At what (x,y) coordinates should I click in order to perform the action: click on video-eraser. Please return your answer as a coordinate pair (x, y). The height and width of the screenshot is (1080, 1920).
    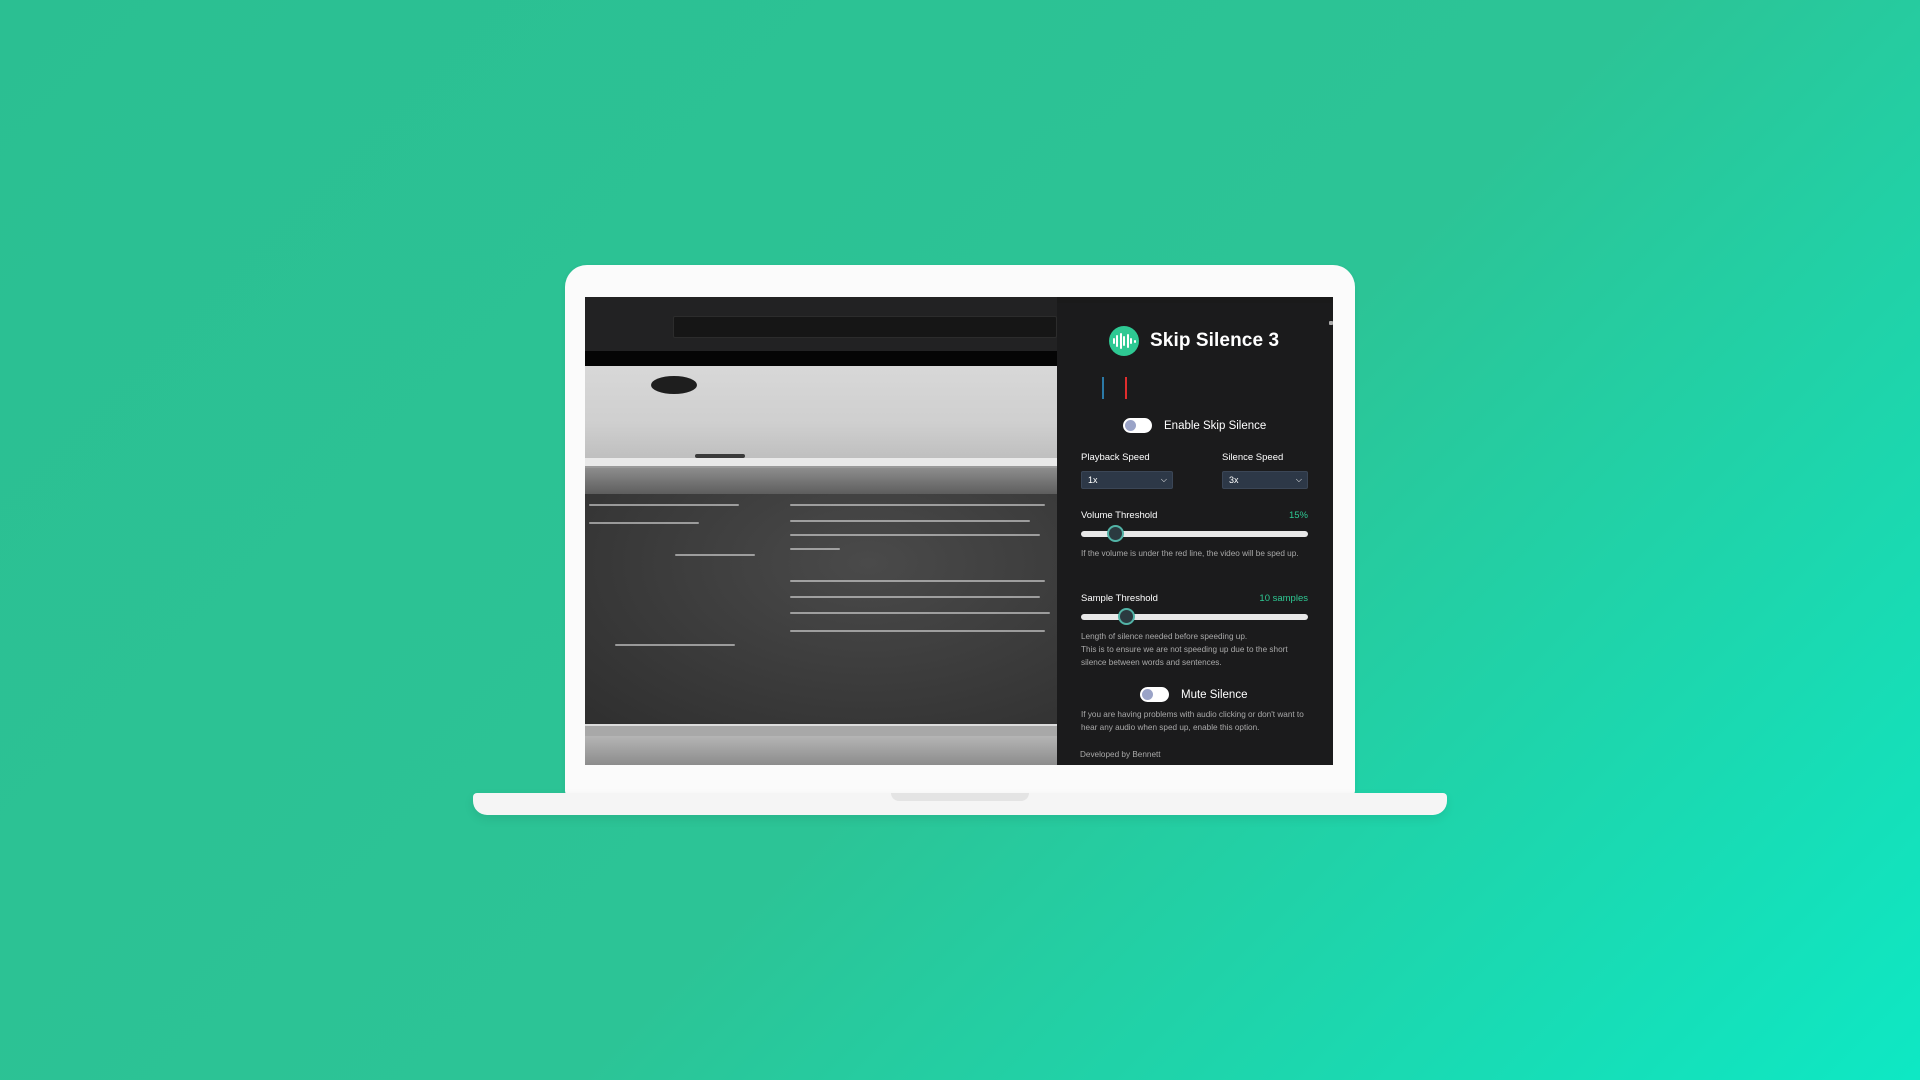
    Looking at the image, I should click on (720, 456).